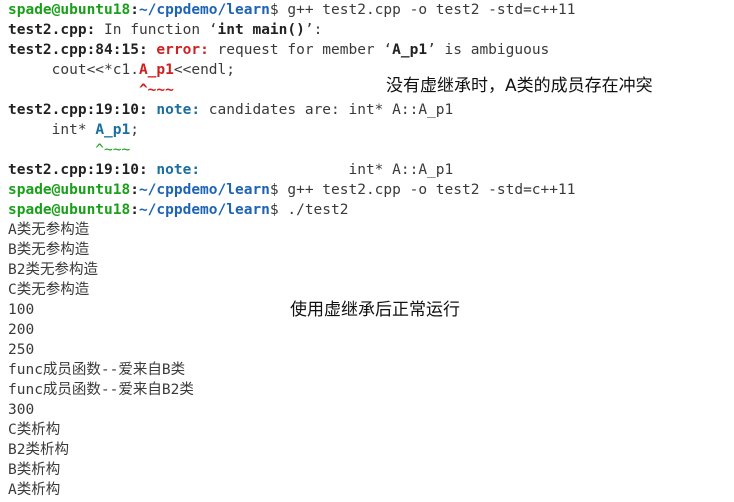  I want to click on output-line: B2类析构, so click(38, 450).